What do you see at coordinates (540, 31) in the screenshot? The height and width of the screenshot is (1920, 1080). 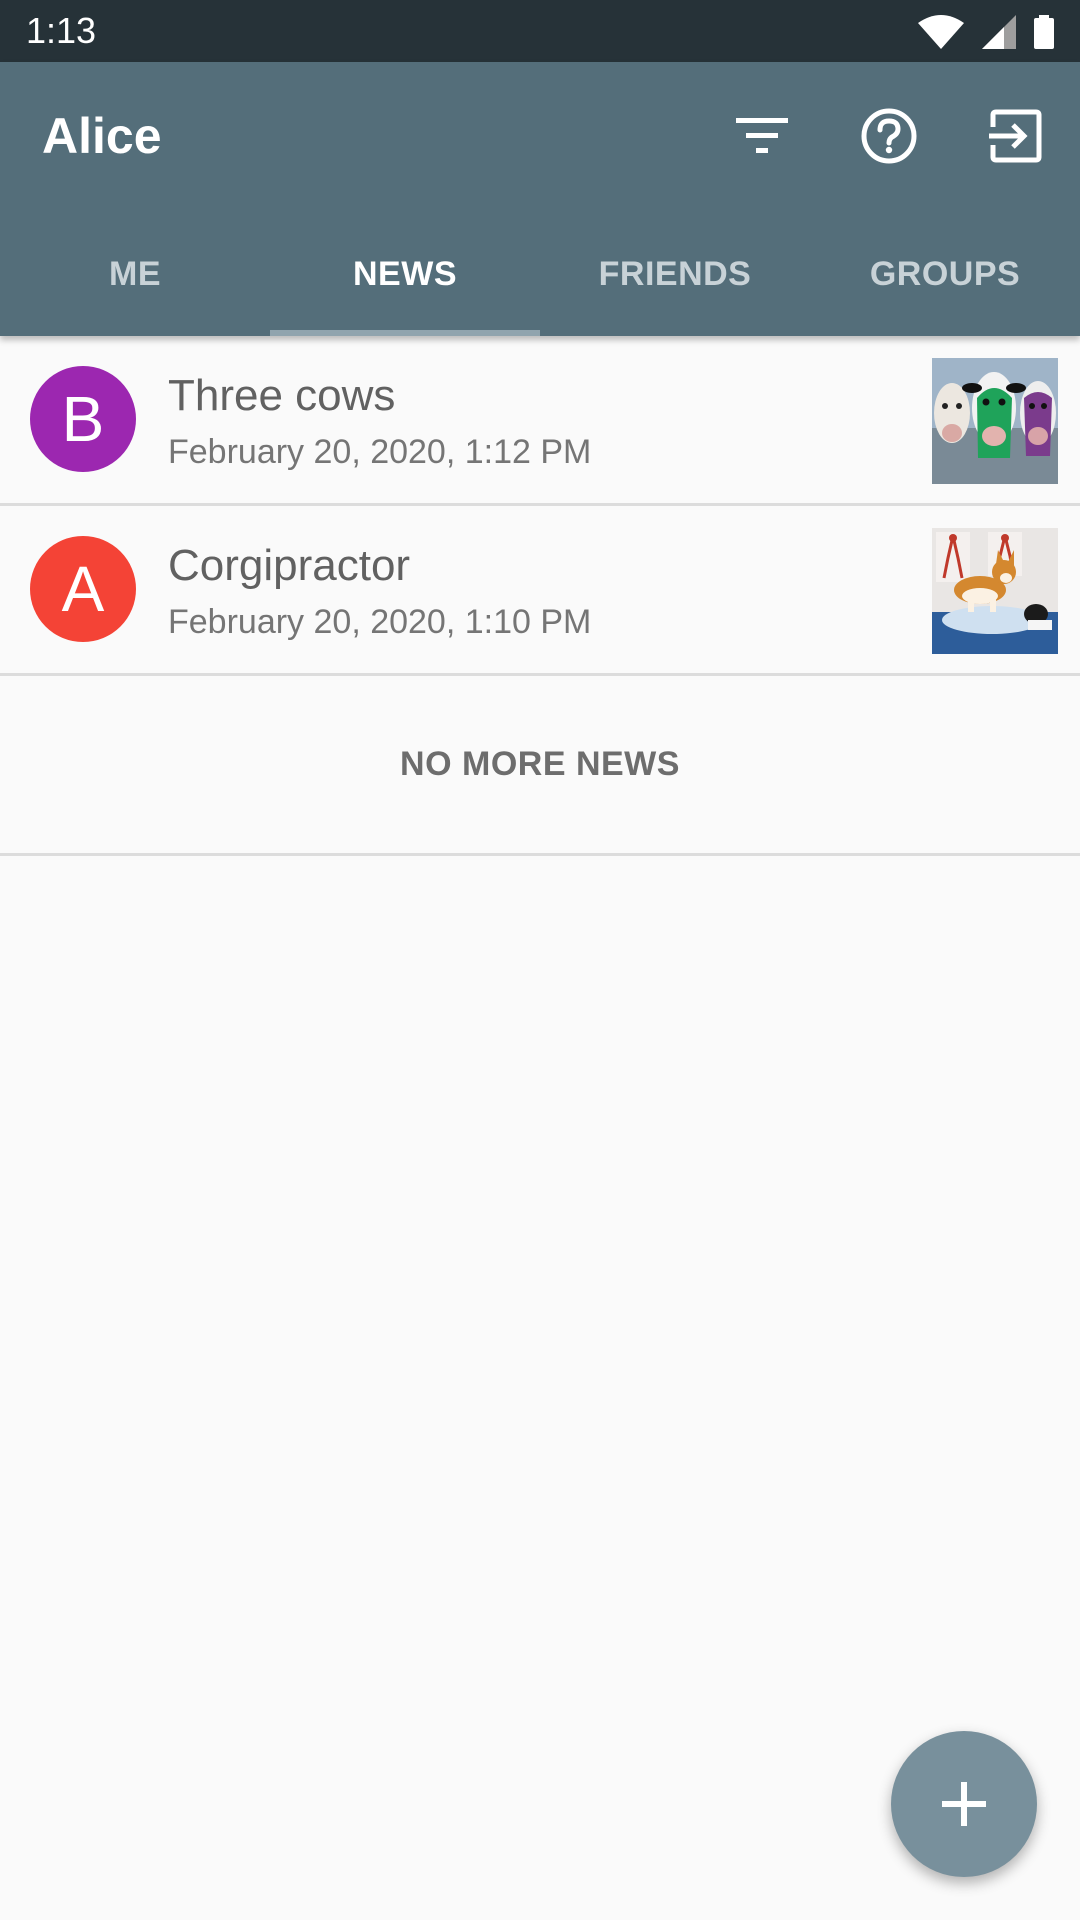 I see `status-bar: 1:13` at bounding box center [540, 31].